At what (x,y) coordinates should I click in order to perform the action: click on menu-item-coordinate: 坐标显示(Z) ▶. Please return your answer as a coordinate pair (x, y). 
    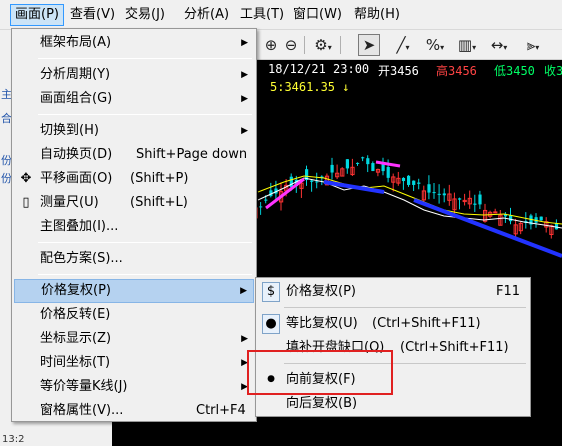
    Looking at the image, I should click on (134, 339).